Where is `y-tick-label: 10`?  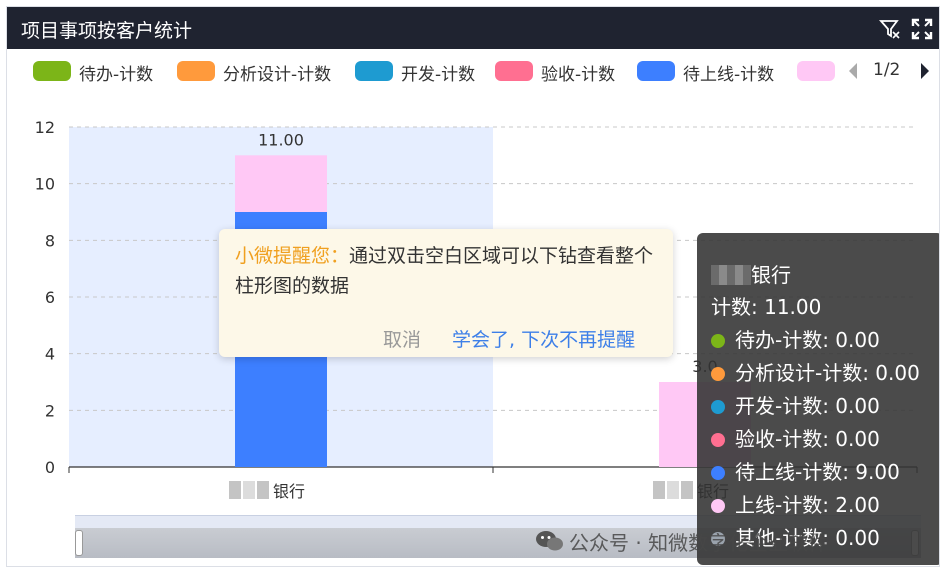 y-tick-label: 10 is located at coordinates (45, 184).